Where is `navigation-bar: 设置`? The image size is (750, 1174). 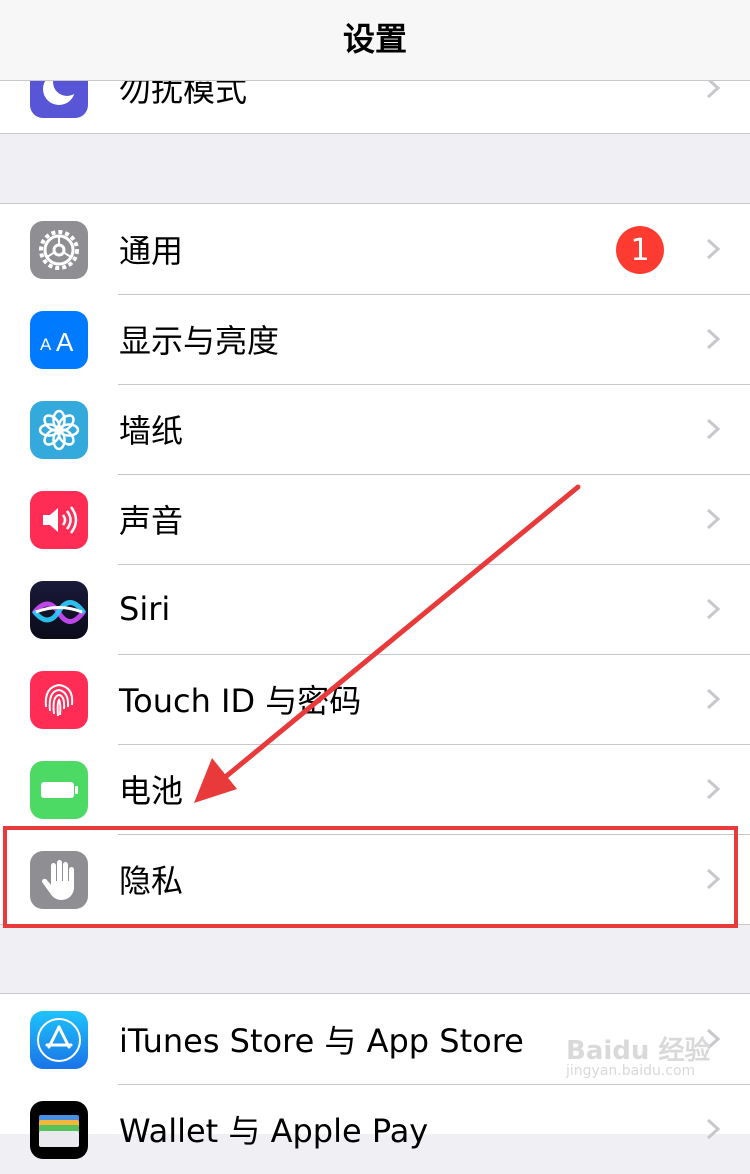 navigation-bar: 设置 is located at coordinates (375, 40).